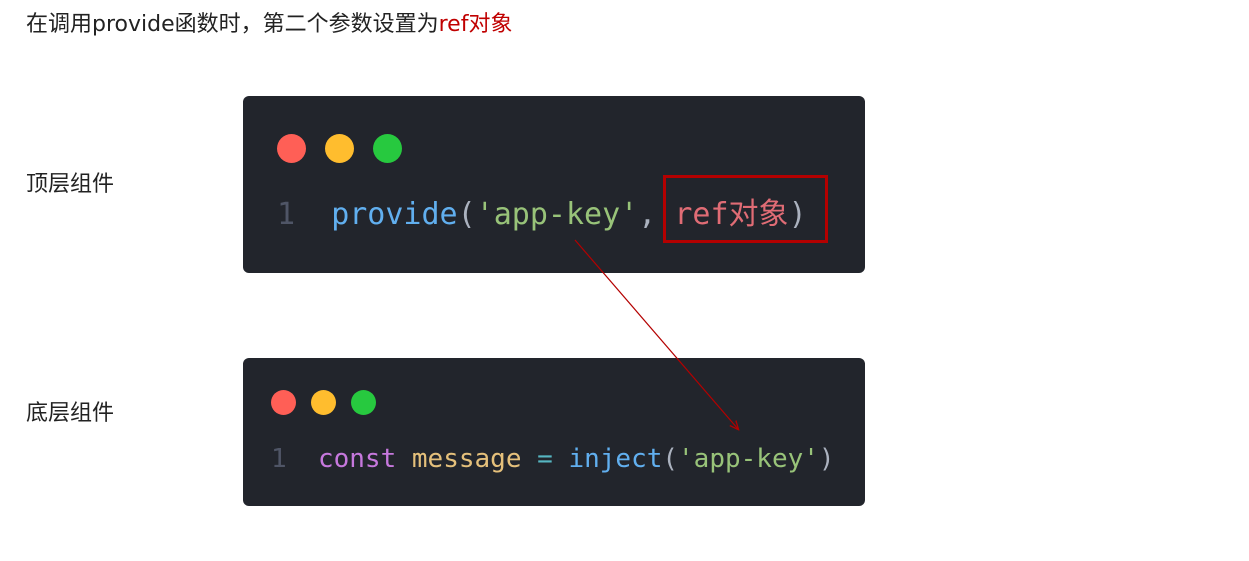  I want to click on const-keyword: const, so click(357, 459).